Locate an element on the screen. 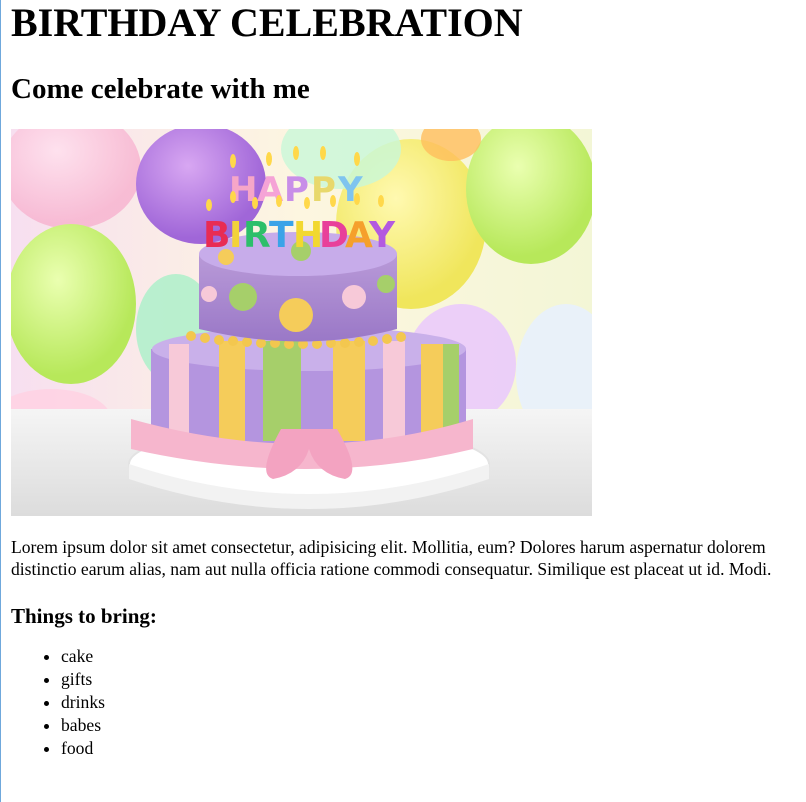 This screenshot has width=806, height=802. svg-text: T is located at coordinates (281, 235).